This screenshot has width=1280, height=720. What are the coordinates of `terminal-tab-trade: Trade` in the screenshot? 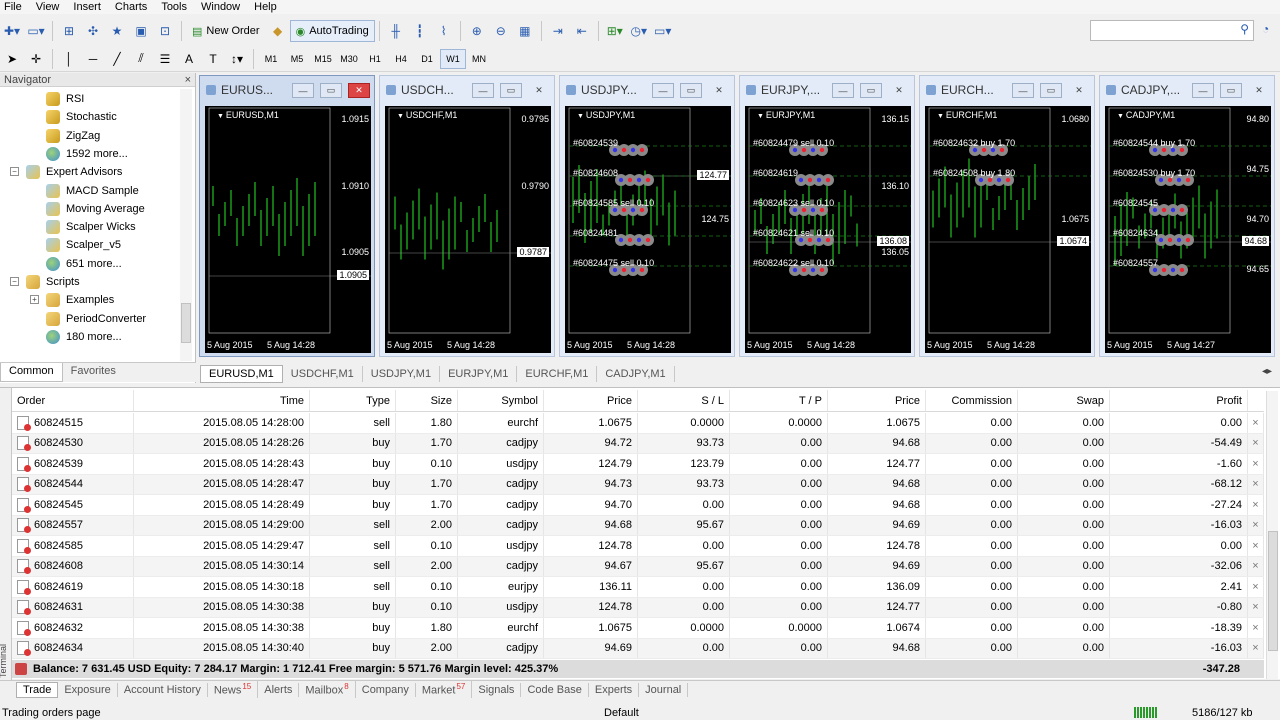 It's located at (37, 689).